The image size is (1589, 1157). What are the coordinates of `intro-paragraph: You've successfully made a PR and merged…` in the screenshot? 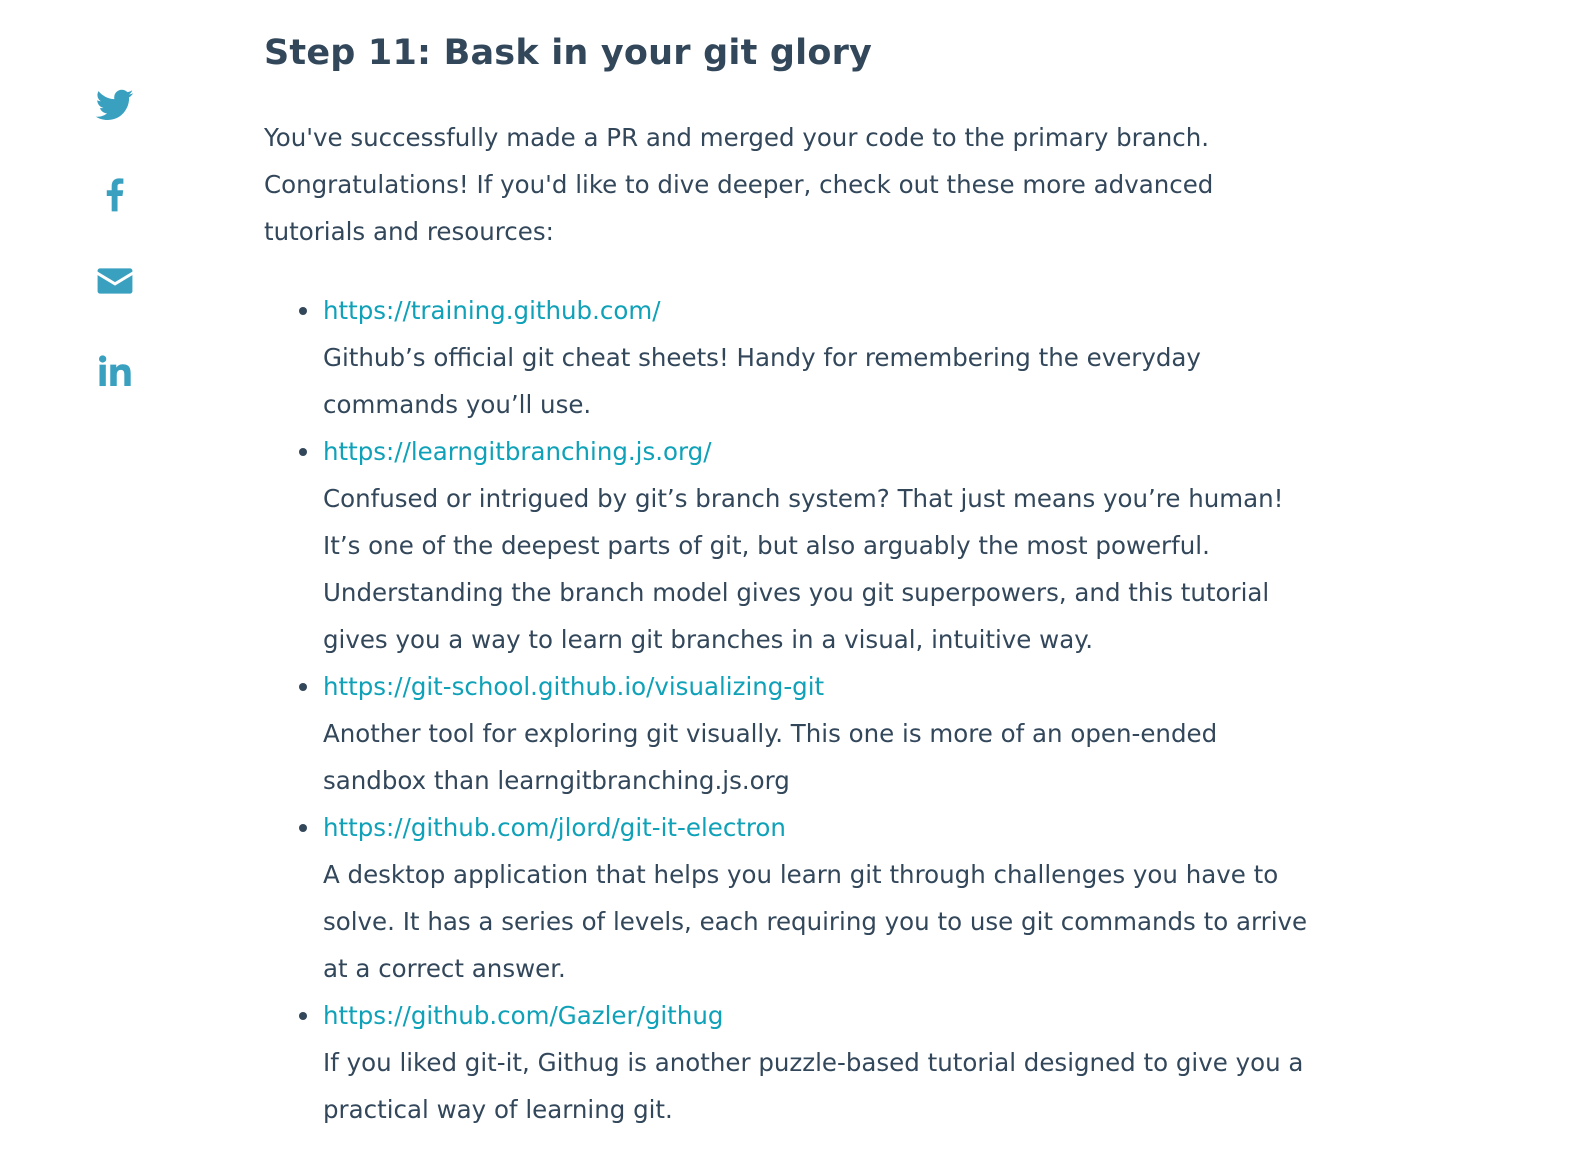 It's located at (739, 184).